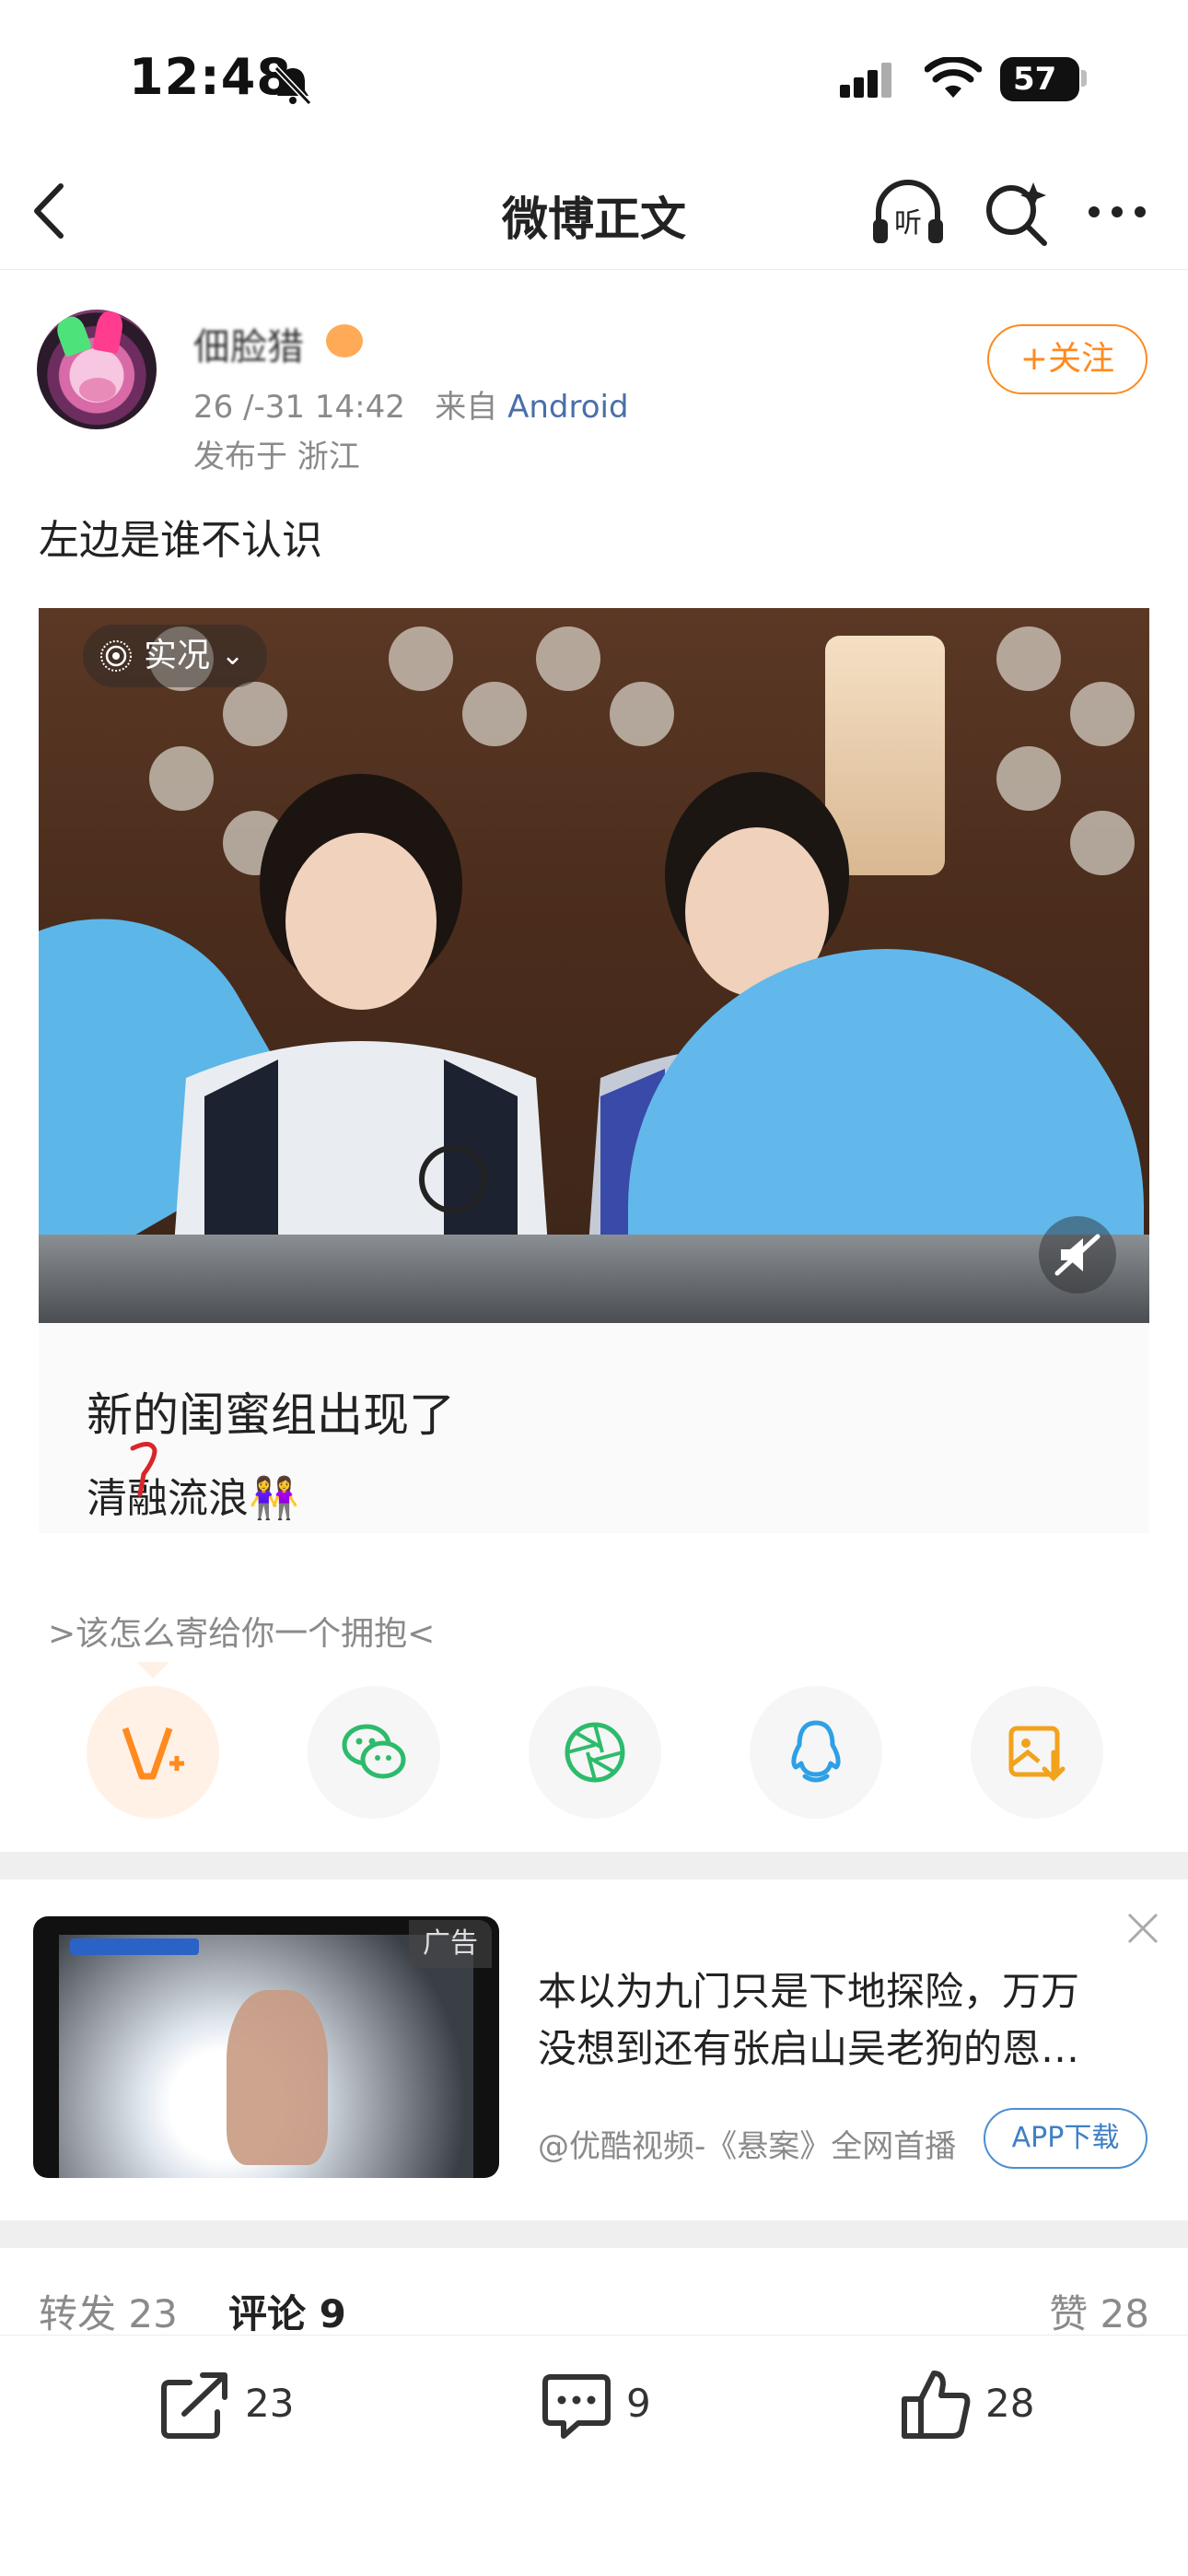 This screenshot has height=2576, width=1188. What do you see at coordinates (411, 404) in the screenshot?
I see `post-meta: 26 /-31 14:42 来自 Android` at bounding box center [411, 404].